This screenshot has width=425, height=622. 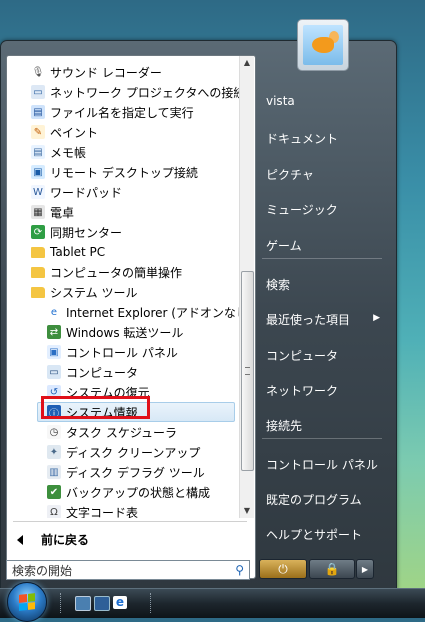 I want to click on right-link: 接続先, so click(x=284, y=425).